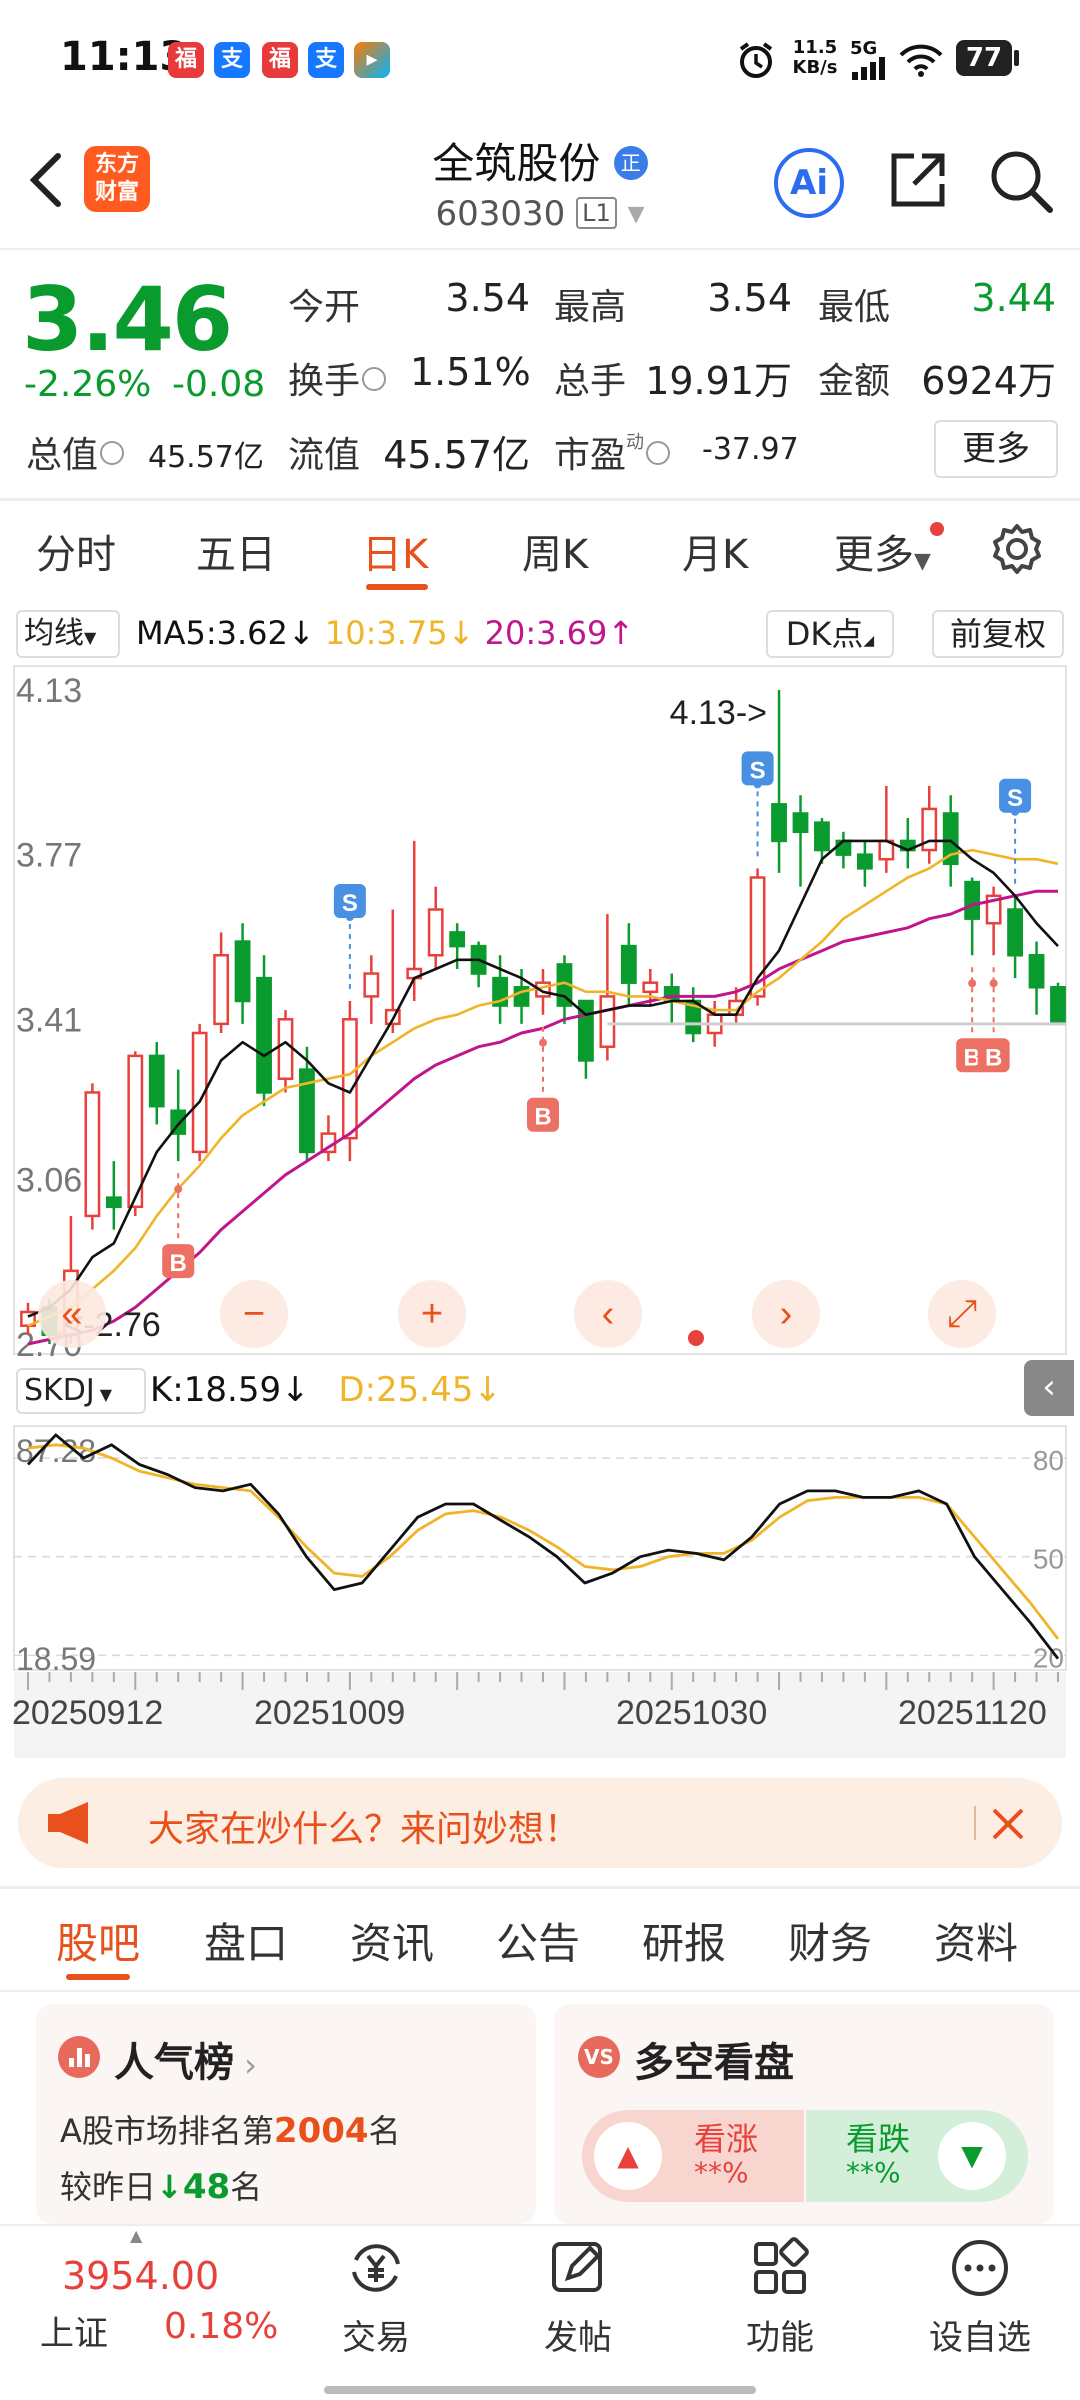 Image resolution: width=1080 pixels, height=2400 pixels. I want to click on trade-icon, so click(376, 2268).